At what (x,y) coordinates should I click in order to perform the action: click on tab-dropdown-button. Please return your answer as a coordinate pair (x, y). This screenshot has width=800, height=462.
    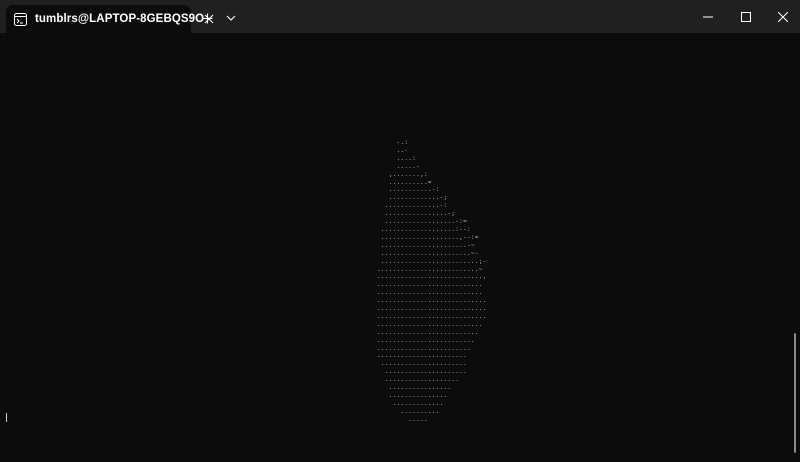
    Looking at the image, I should click on (231, 18).